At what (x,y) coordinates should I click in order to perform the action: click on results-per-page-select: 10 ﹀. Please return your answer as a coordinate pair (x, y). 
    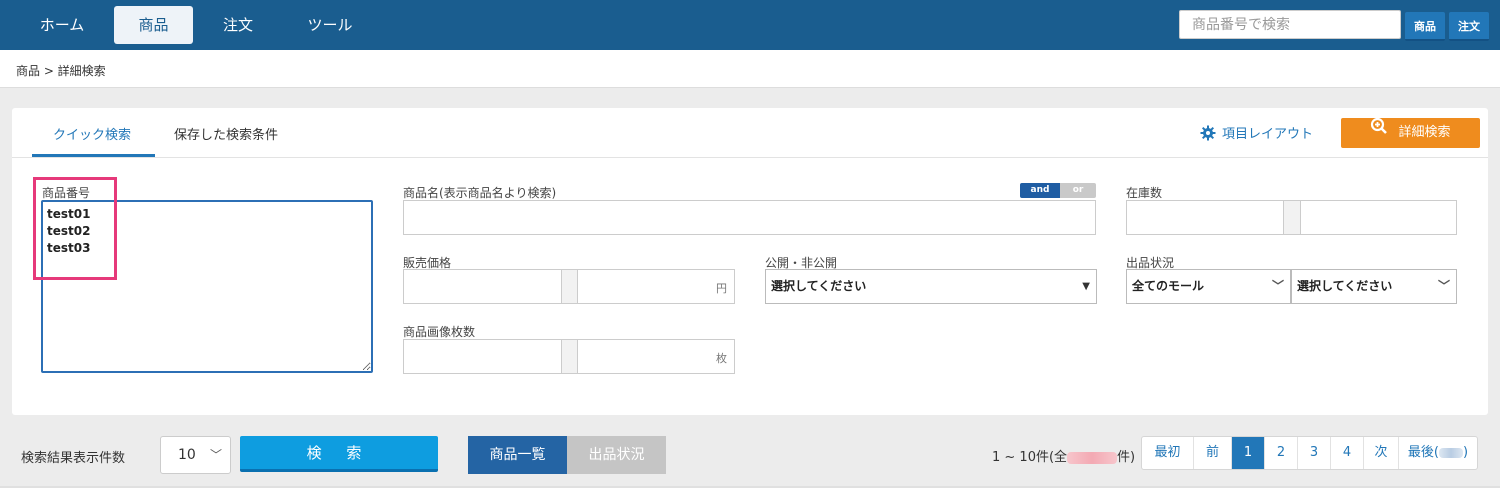
    Looking at the image, I should click on (195, 455).